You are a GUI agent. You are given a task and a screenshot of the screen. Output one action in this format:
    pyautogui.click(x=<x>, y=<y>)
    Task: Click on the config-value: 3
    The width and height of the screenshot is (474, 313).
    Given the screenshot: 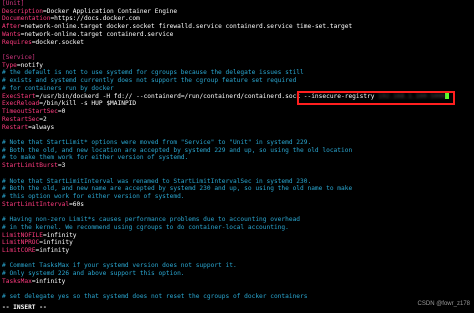 What is the action you would take?
    pyautogui.click(x=63, y=166)
    